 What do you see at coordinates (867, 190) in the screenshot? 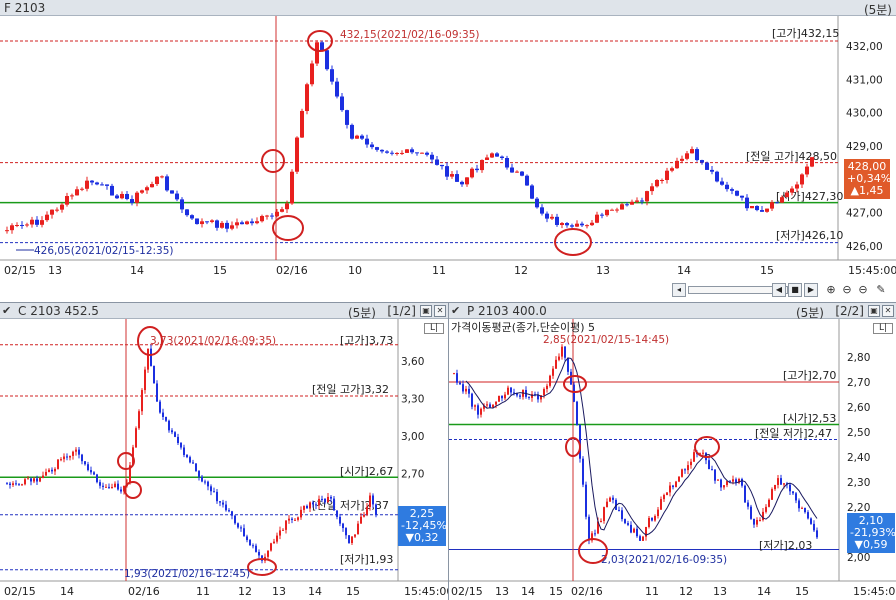
I see `futures-current-change: ▲1,45` at bounding box center [867, 190].